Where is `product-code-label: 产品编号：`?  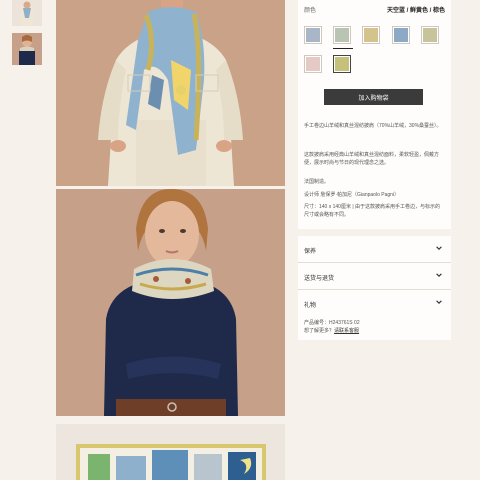 product-code-label: 产品编号： is located at coordinates (317, 323).